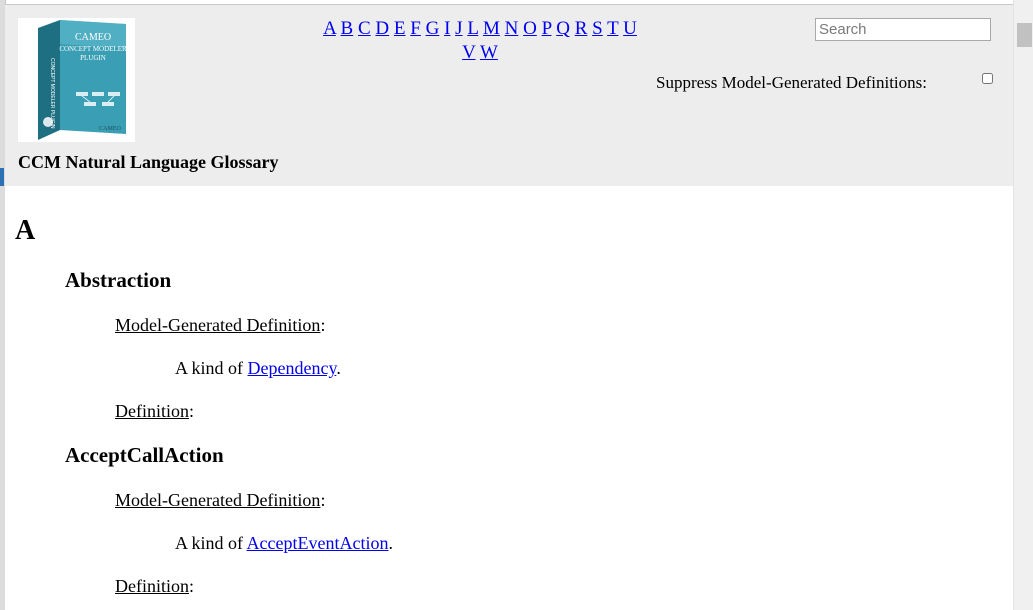  What do you see at coordinates (318, 543) in the screenshot?
I see `term-link-accepteventaction: AcceptEventAction` at bounding box center [318, 543].